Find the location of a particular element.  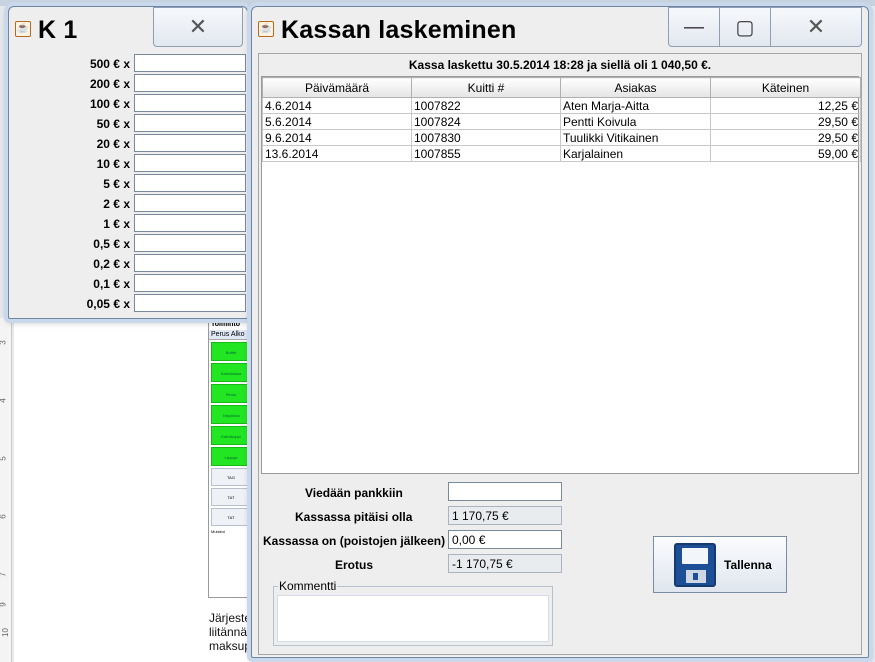

cell-customer: Pentti Koivula is located at coordinates (635, 121).